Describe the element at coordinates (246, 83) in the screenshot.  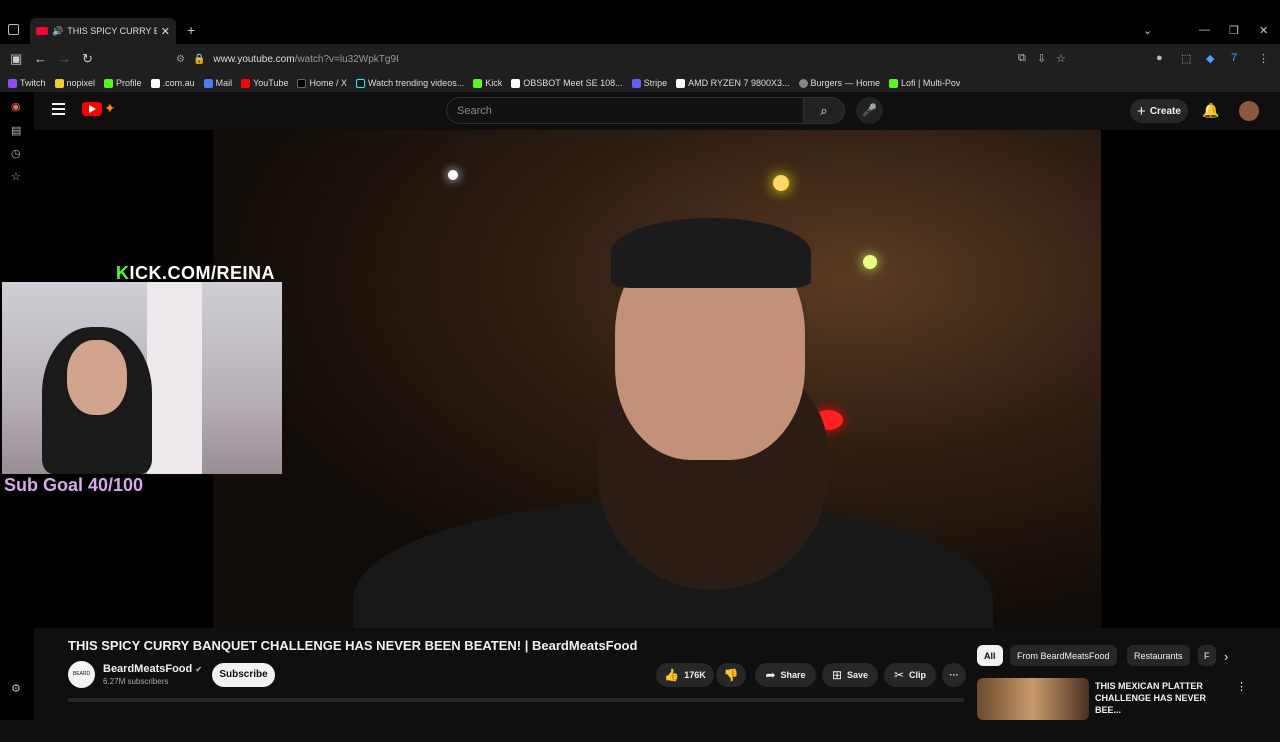
I see `youtube-icon` at that location.